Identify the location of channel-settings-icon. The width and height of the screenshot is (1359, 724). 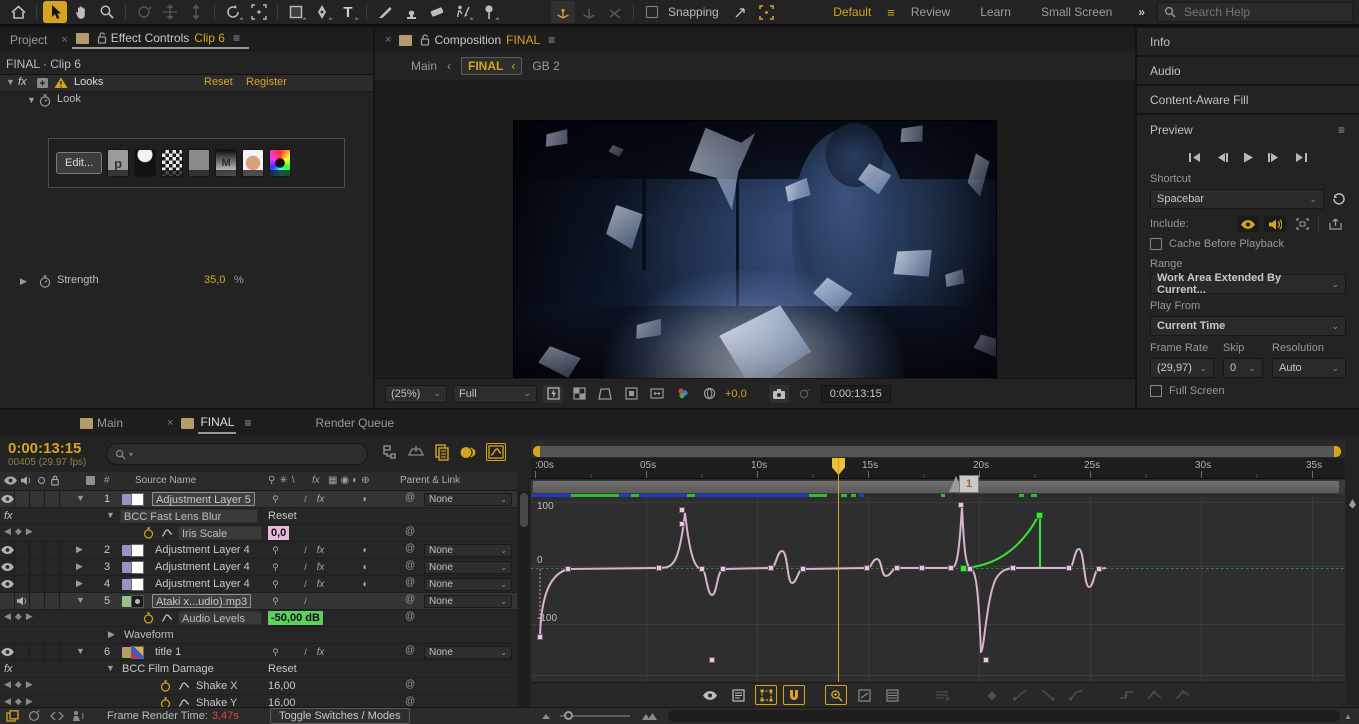
(683, 394).